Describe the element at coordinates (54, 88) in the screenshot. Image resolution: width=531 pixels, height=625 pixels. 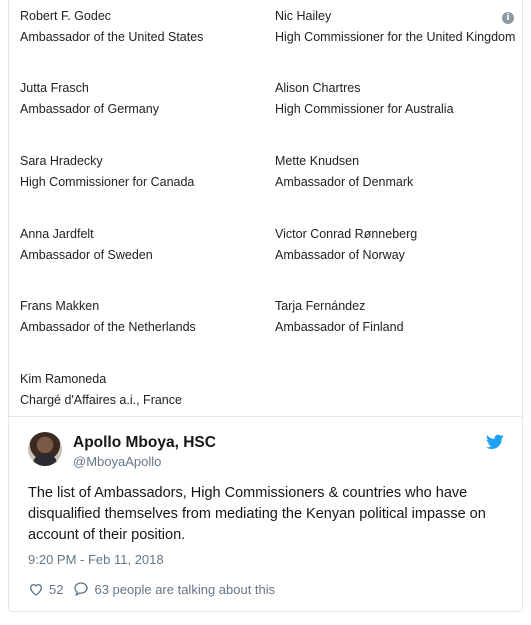
I see `official-name: Jutta Frasch` at that location.